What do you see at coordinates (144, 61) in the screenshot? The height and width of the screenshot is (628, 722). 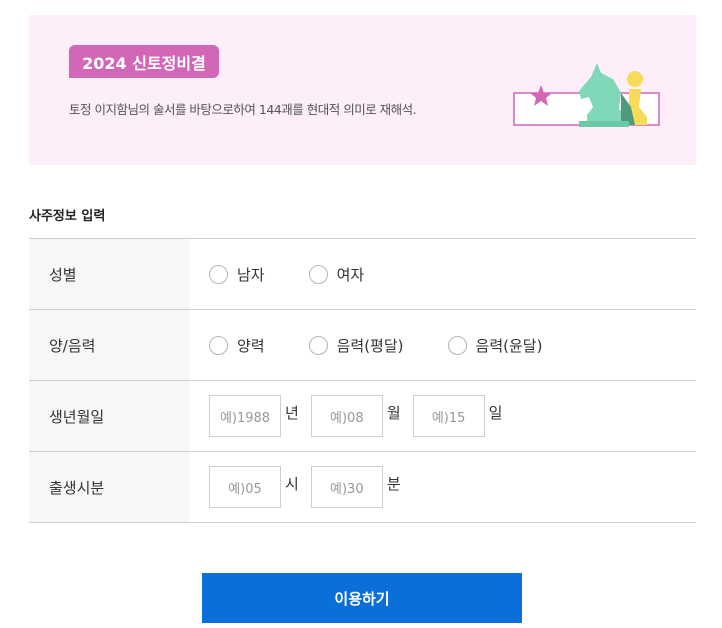 I see `banner-badge: 2024 신토정비결` at bounding box center [144, 61].